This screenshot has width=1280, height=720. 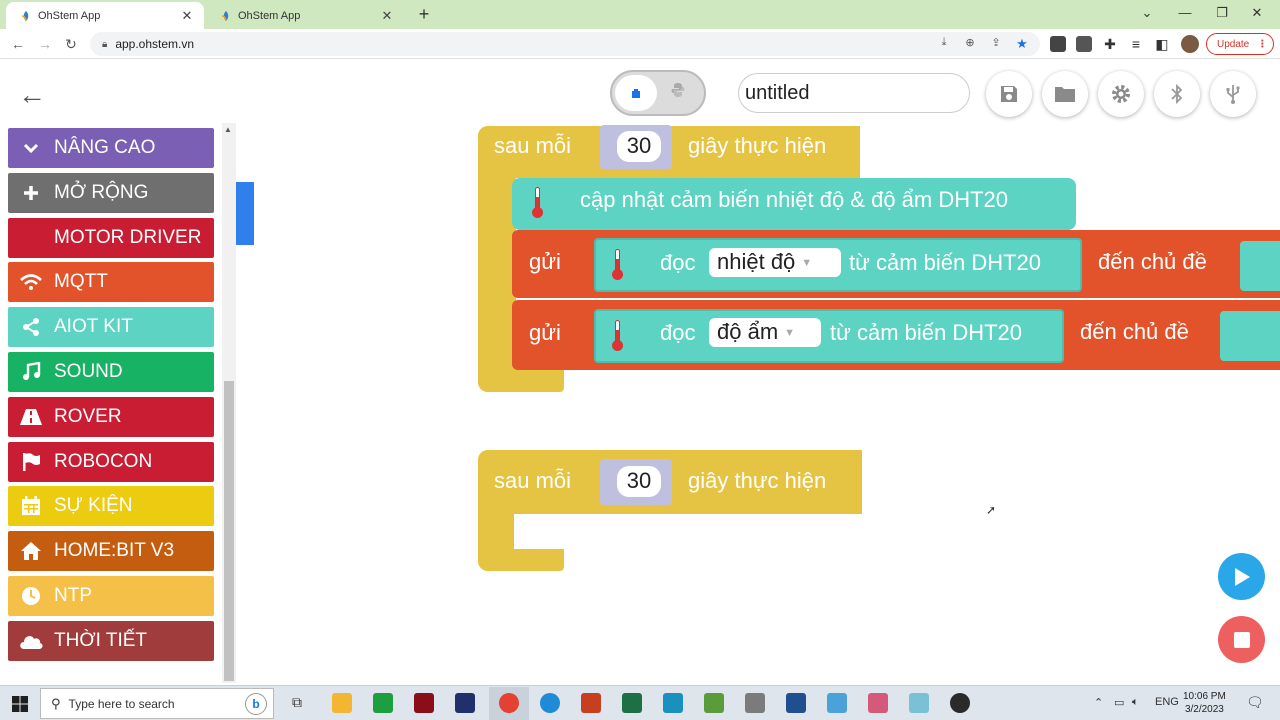 I want to click on notifications-icon: 🗨︎, so click(x=1255, y=702).